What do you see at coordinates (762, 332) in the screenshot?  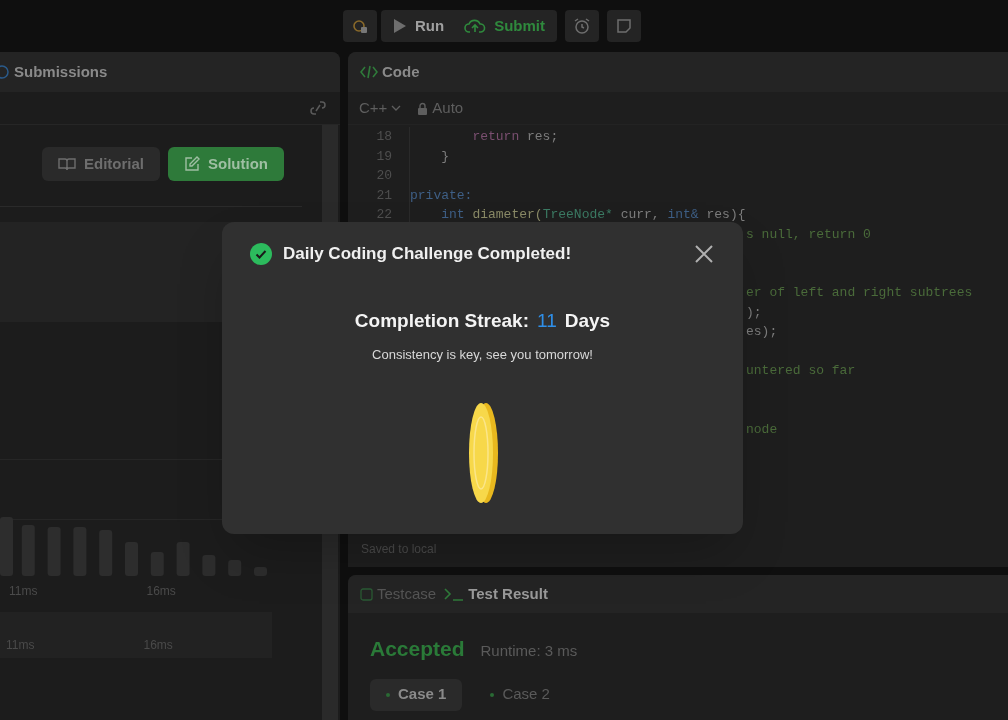 I see `code-line: es);` at bounding box center [762, 332].